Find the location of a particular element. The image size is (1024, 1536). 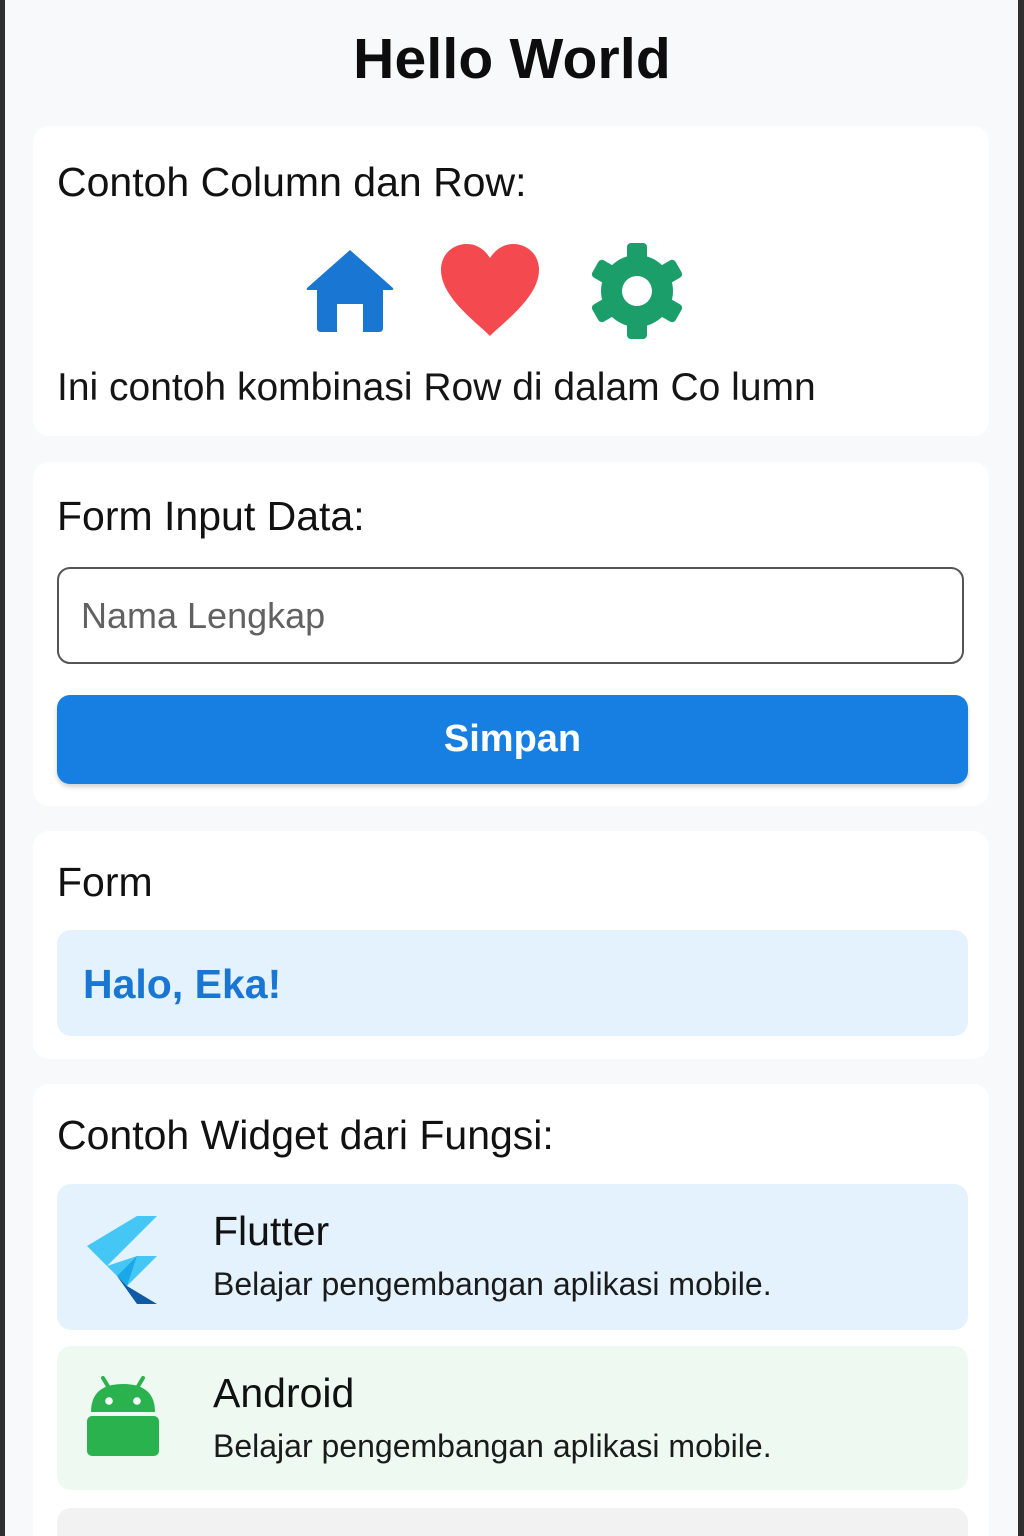

greeting-text: Halo, Eka! is located at coordinates (182, 984).